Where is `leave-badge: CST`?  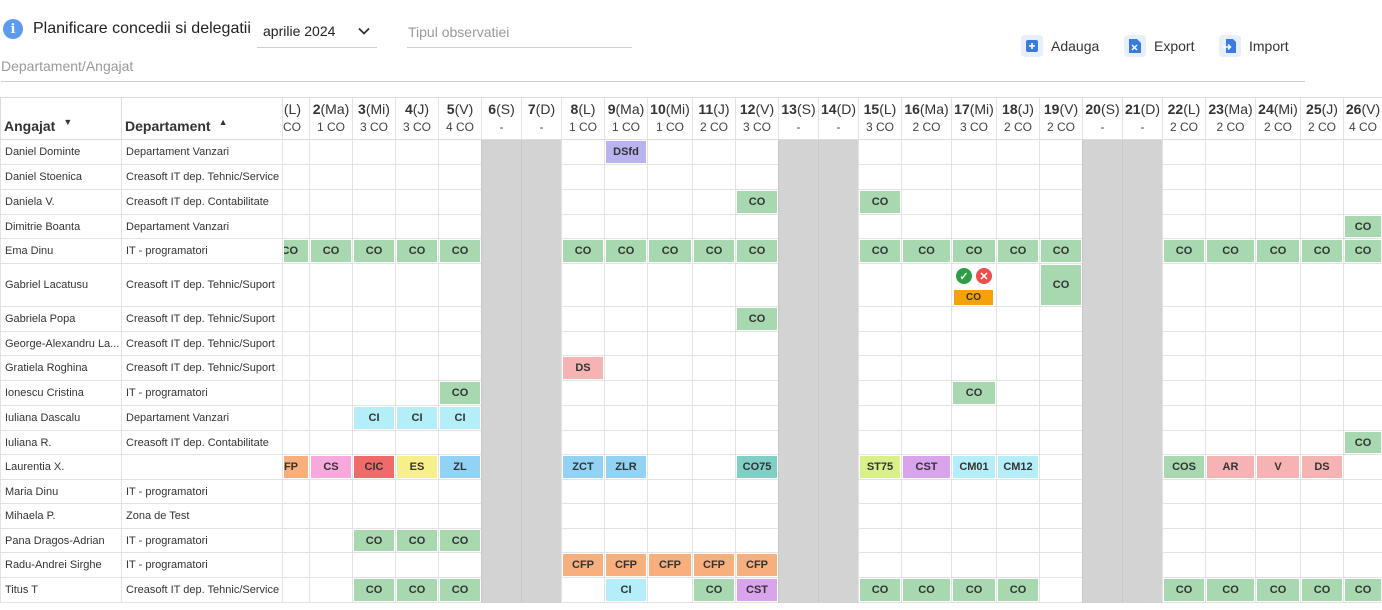
leave-badge: CST is located at coordinates (926, 467).